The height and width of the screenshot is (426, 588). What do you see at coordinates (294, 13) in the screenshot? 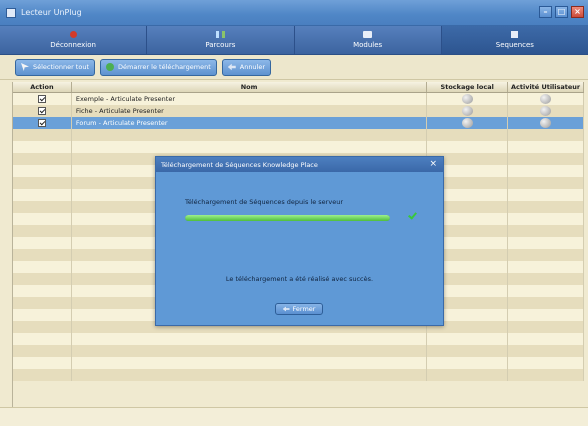
I see `title-bar: Lecteur UnPlug – □ ×` at bounding box center [294, 13].